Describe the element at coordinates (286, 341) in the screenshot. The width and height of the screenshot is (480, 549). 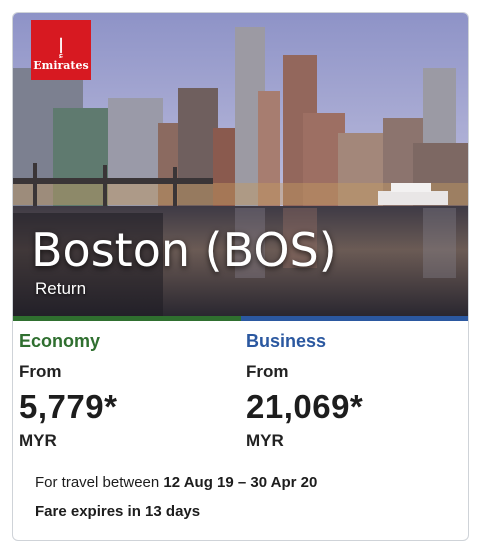
I see `business-class-label: Business` at that location.